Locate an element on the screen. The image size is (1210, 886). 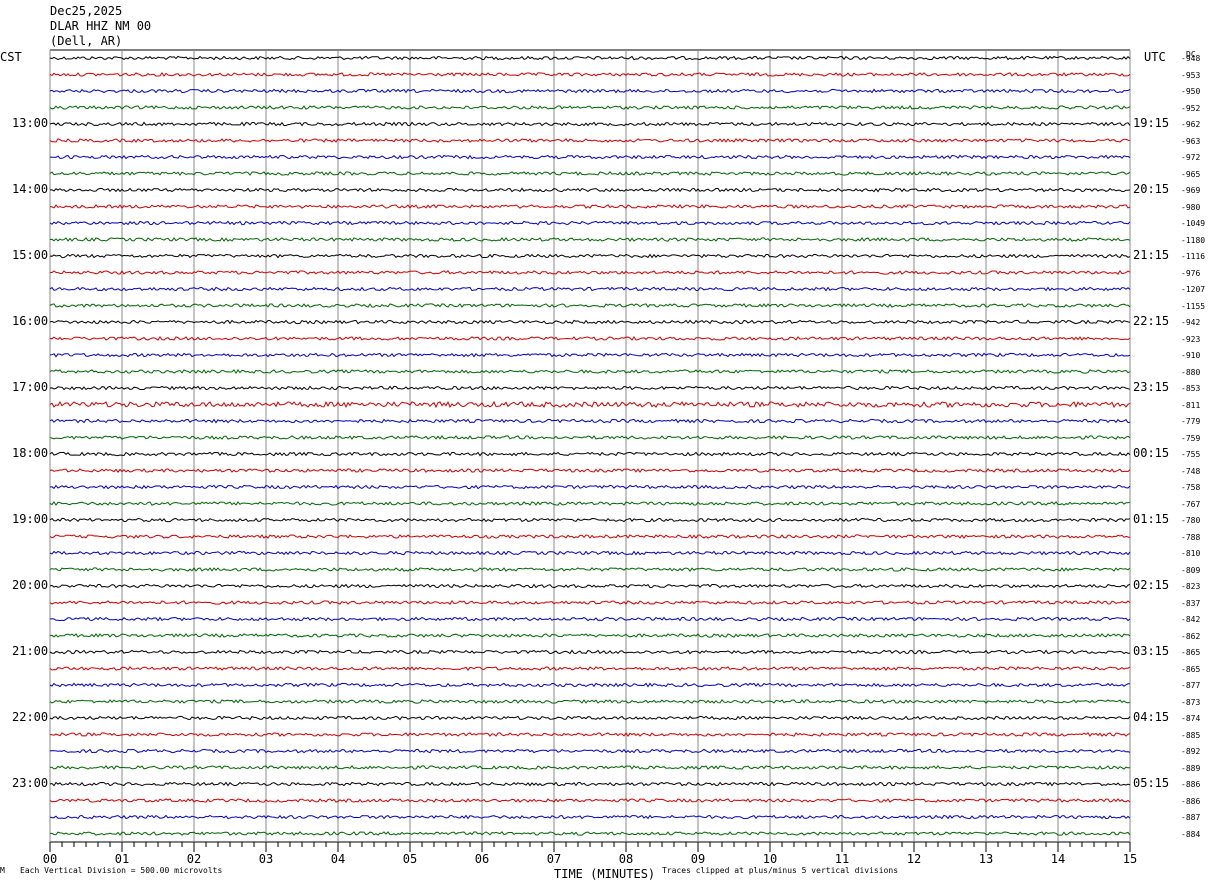
dc-offset-label: -1116 is located at coordinates (1193, 256).